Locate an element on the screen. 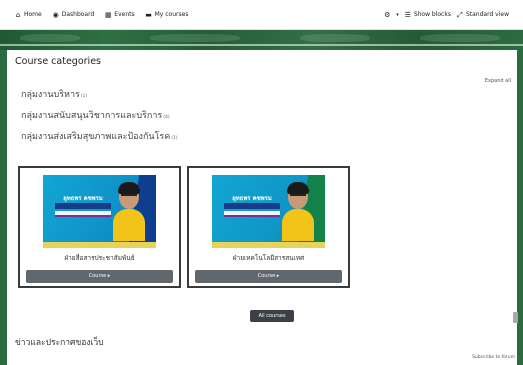  calendar-icon: ▦ is located at coordinates (108, 14).